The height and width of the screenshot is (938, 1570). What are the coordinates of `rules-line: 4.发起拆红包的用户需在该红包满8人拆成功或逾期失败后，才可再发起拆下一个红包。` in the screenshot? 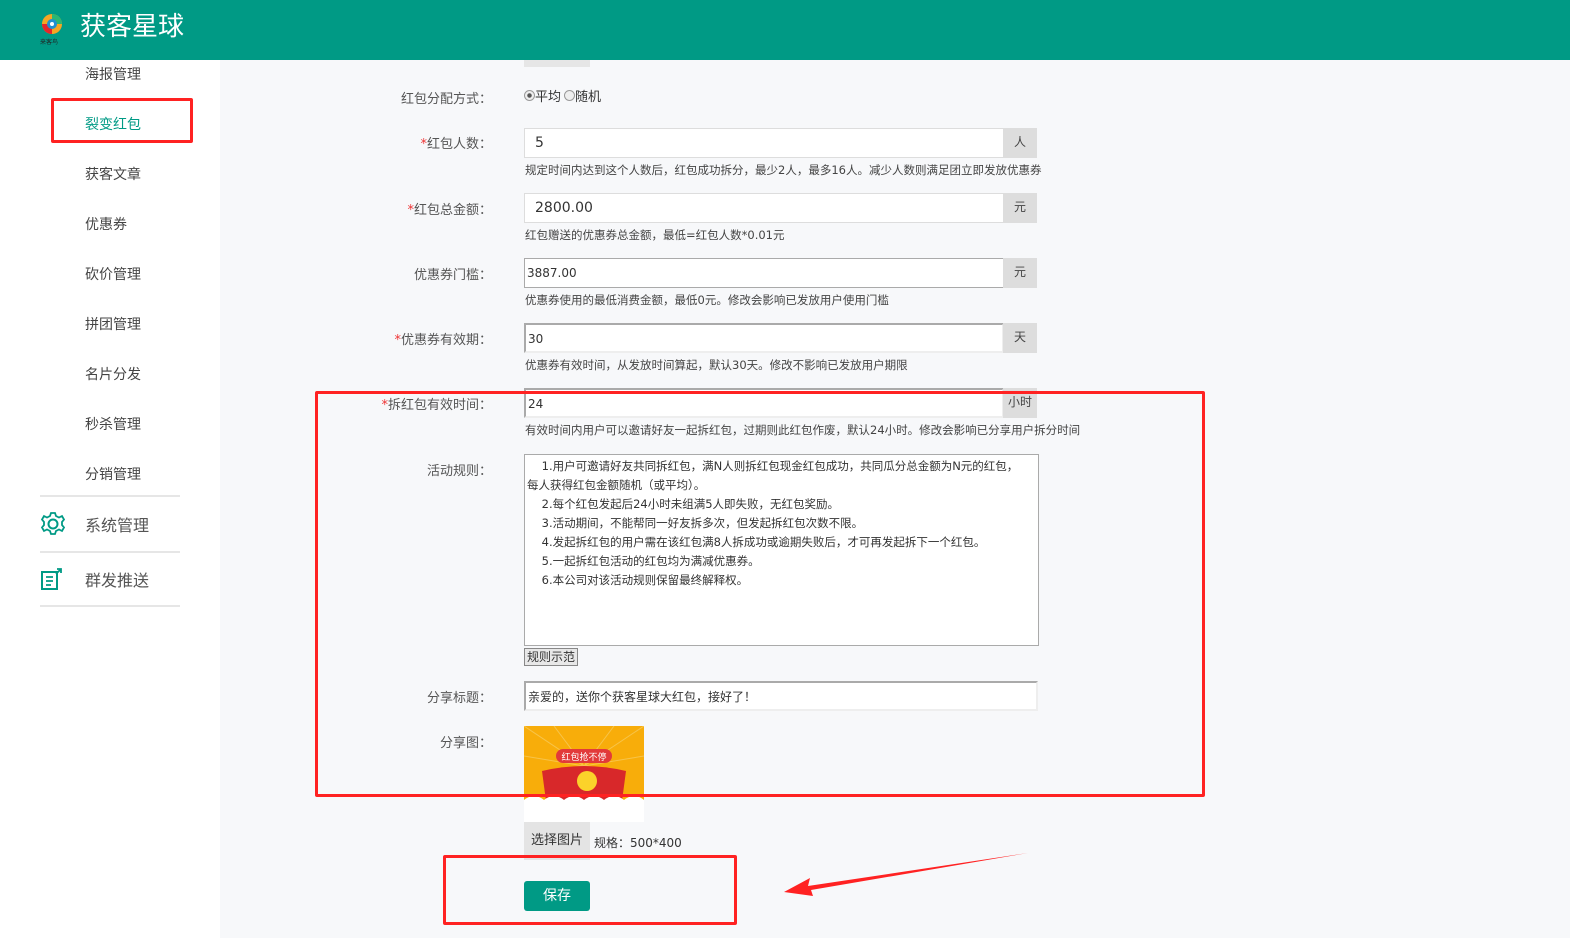 It's located at (756, 542).